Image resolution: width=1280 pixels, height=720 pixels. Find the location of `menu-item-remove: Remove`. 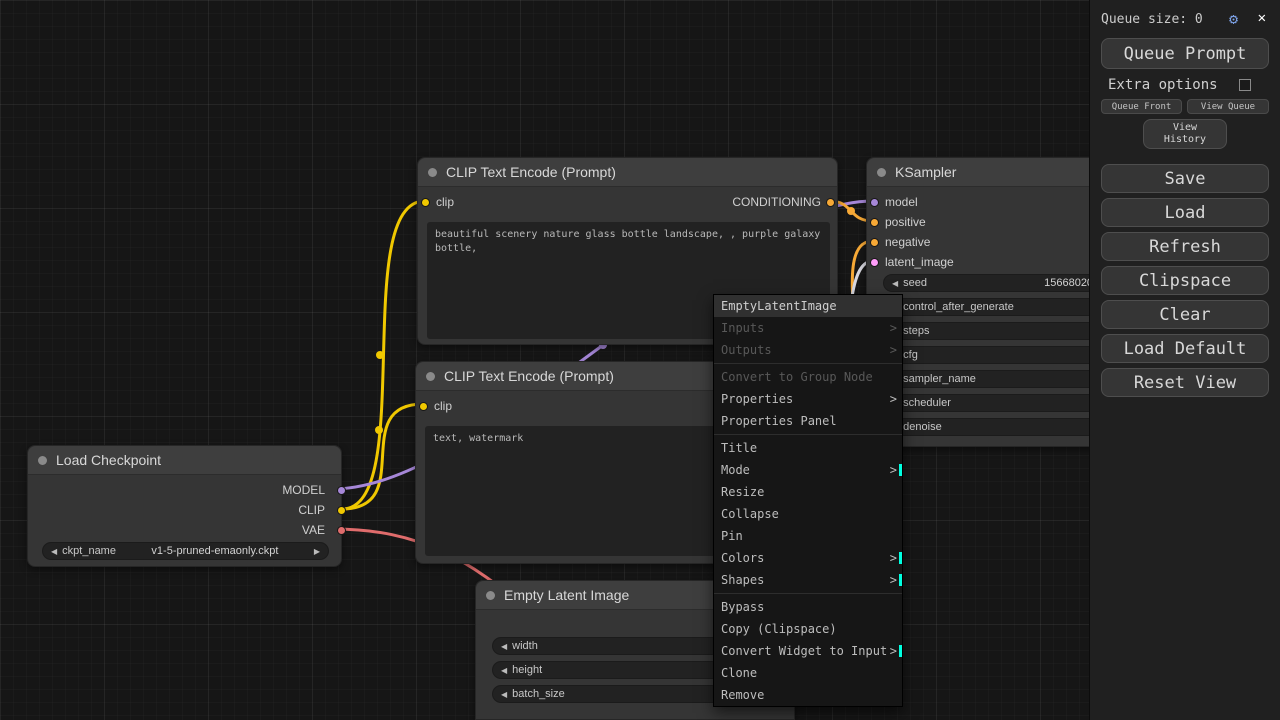

menu-item-remove: Remove is located at coordinates (808, 695).